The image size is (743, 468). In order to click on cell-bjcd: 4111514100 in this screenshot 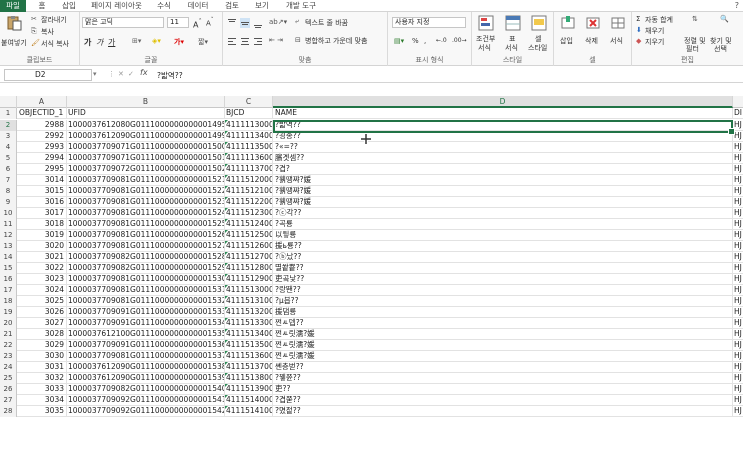, I will do `click(249, 411)`.